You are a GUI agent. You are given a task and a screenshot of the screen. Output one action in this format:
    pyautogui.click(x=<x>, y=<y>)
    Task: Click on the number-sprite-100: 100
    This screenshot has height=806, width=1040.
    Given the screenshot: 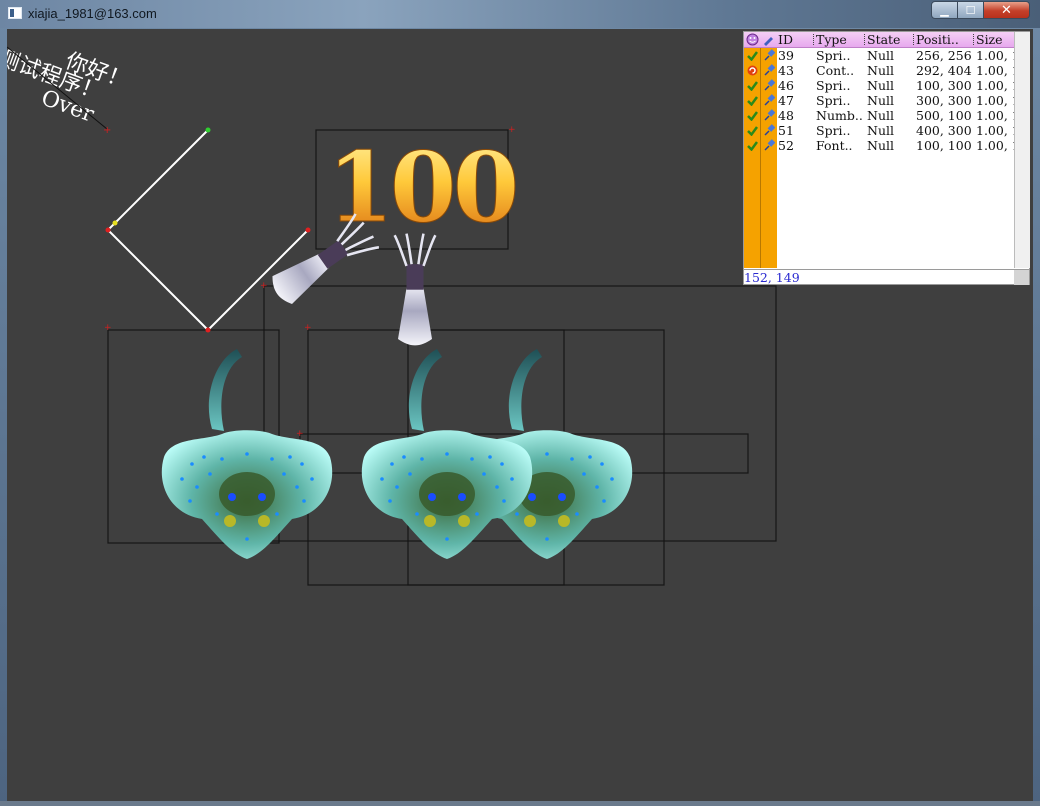 What is the action you would take?
    pyautogui.click(x=424, y=188)
    